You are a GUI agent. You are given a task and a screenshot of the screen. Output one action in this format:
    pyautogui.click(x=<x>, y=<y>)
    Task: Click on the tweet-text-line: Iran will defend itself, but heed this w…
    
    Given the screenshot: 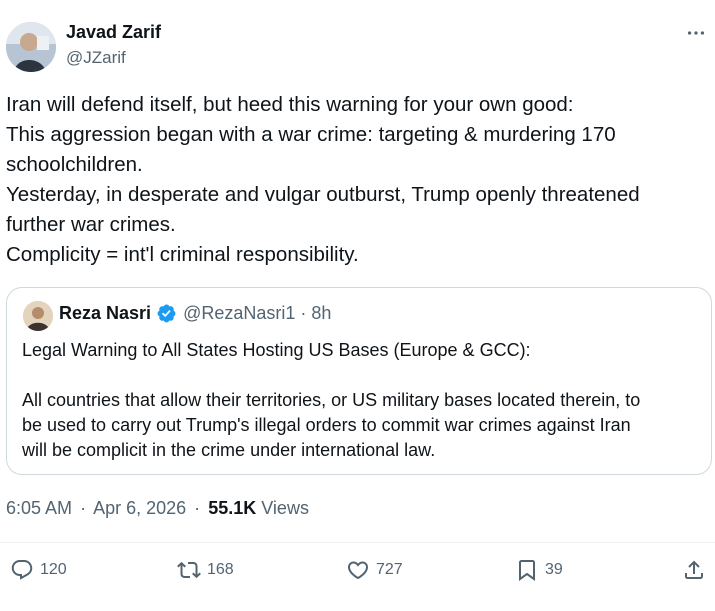 What is the action you would take?
    pyautogui.click(x=290, y=104)
    